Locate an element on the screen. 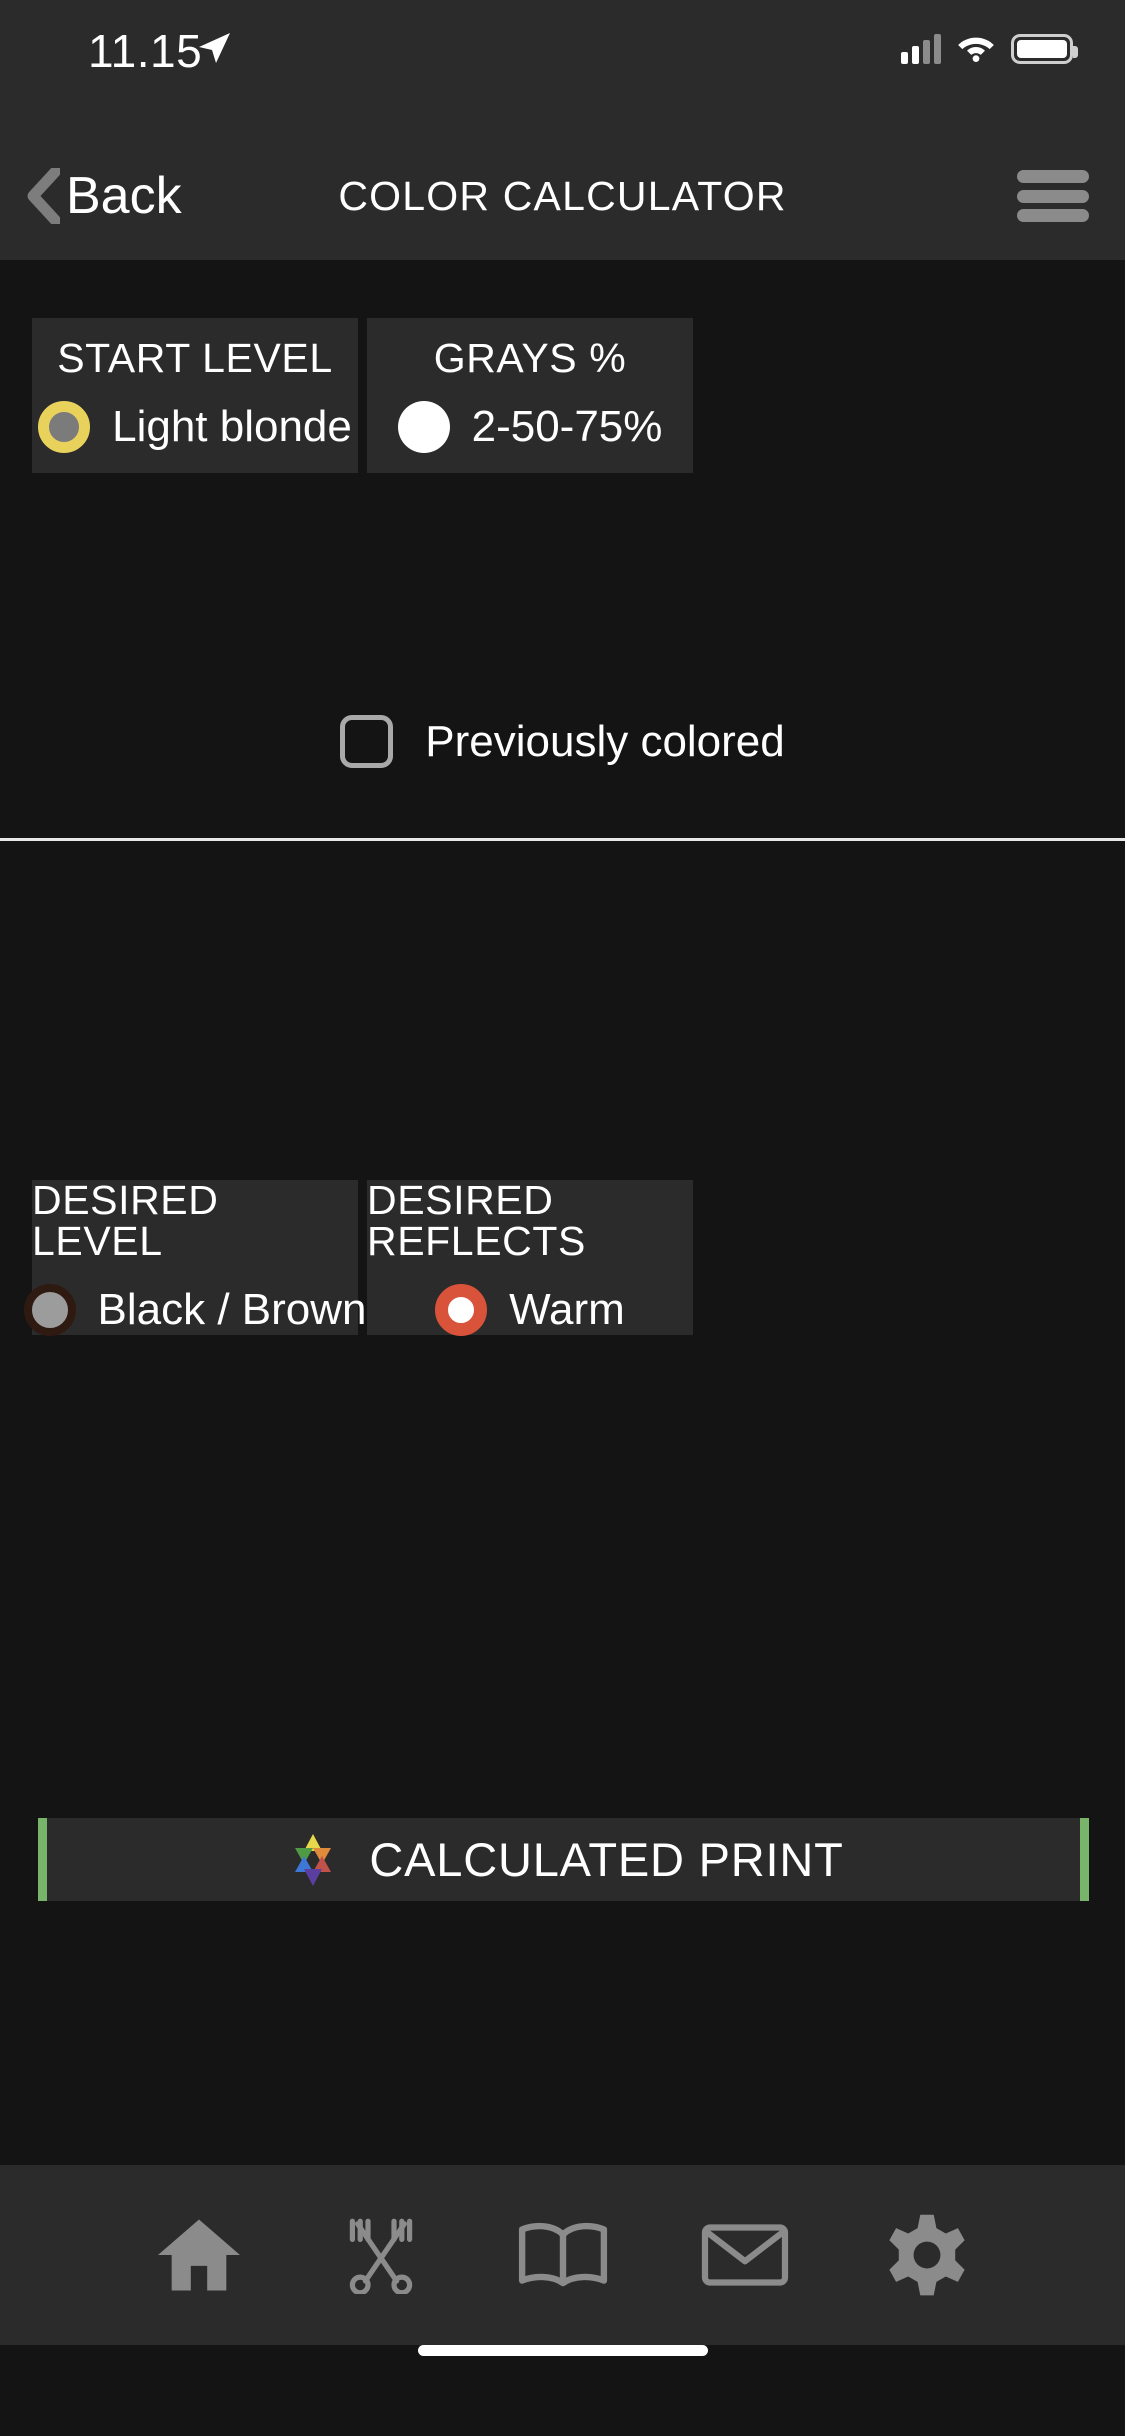 Image resolution: width=1125 pixels, height=2436 pixels. location-arrow-icon is located at coordinates (214, 48).